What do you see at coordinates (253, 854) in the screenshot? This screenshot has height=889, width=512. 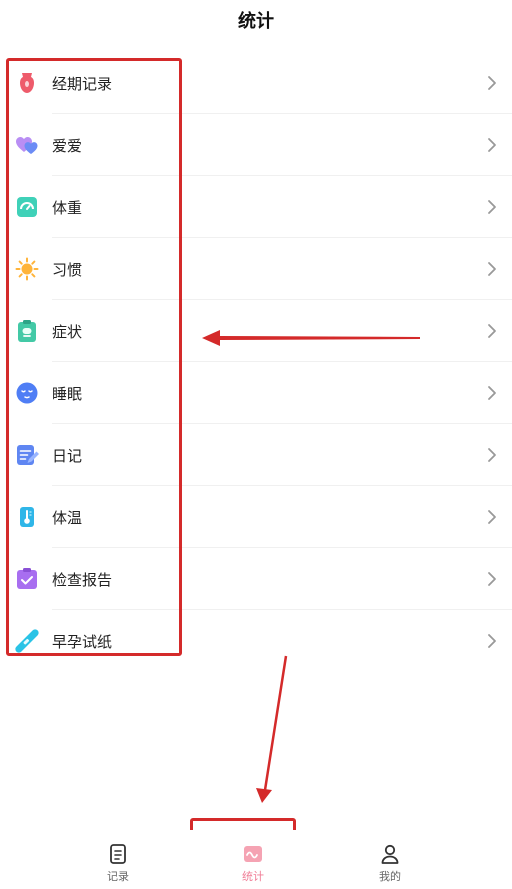 I see `stats-wave-icon` at bounding box center [253, 854].